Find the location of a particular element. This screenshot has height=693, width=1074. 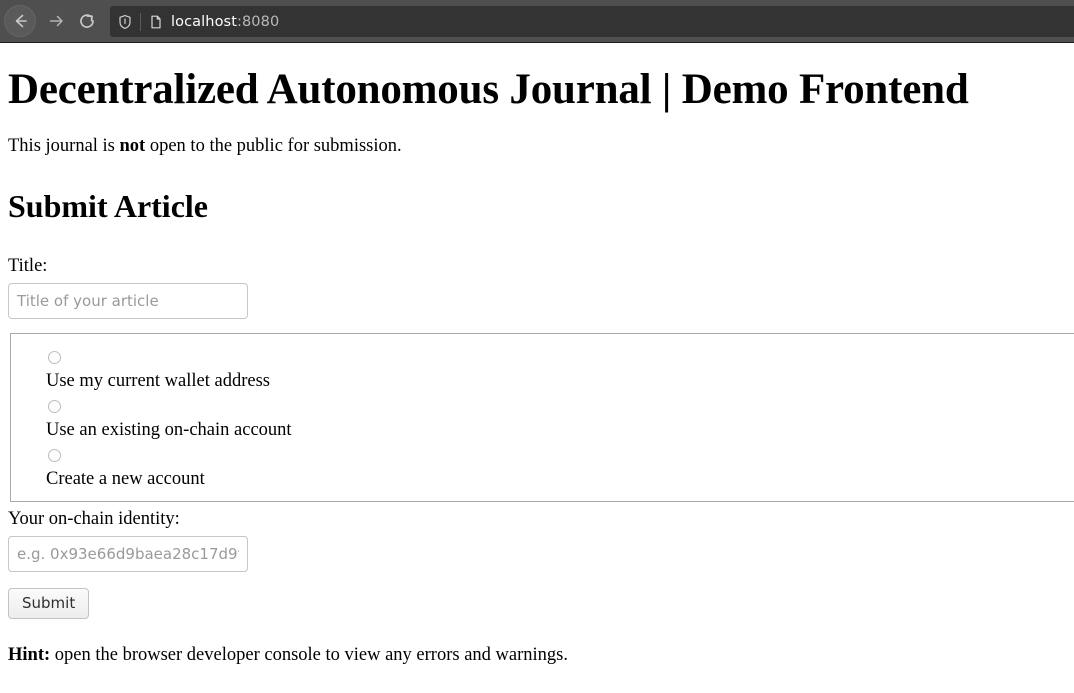

shield-icon is located at coordinates (125, 22).